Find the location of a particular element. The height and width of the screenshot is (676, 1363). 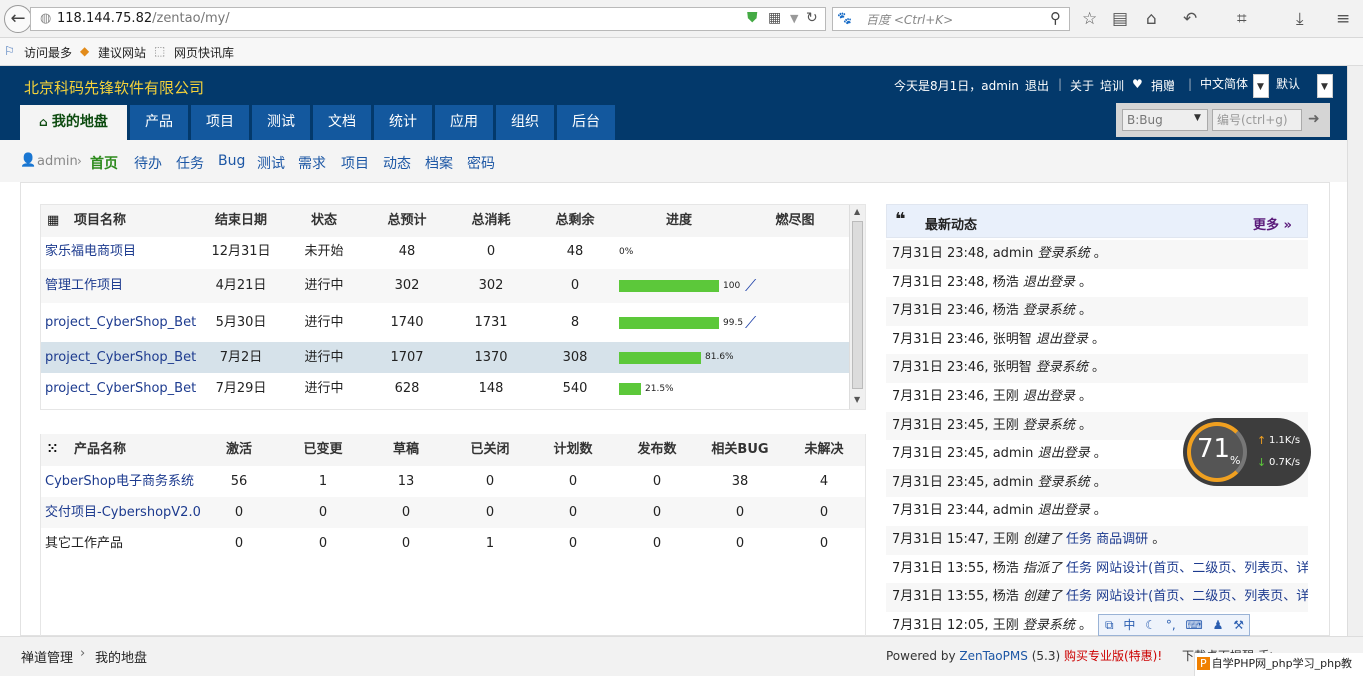

dynamic-end: 。 is located at coordinates (1086, 311).